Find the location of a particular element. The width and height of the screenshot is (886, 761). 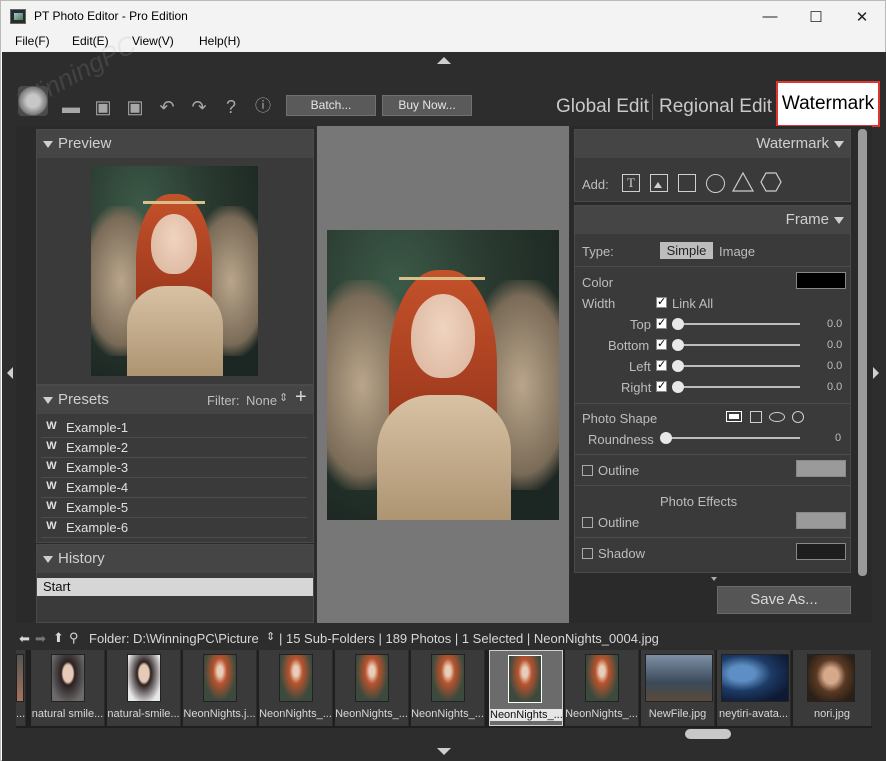

tab-watermark: Watermark is located at coordinates (828, 104).